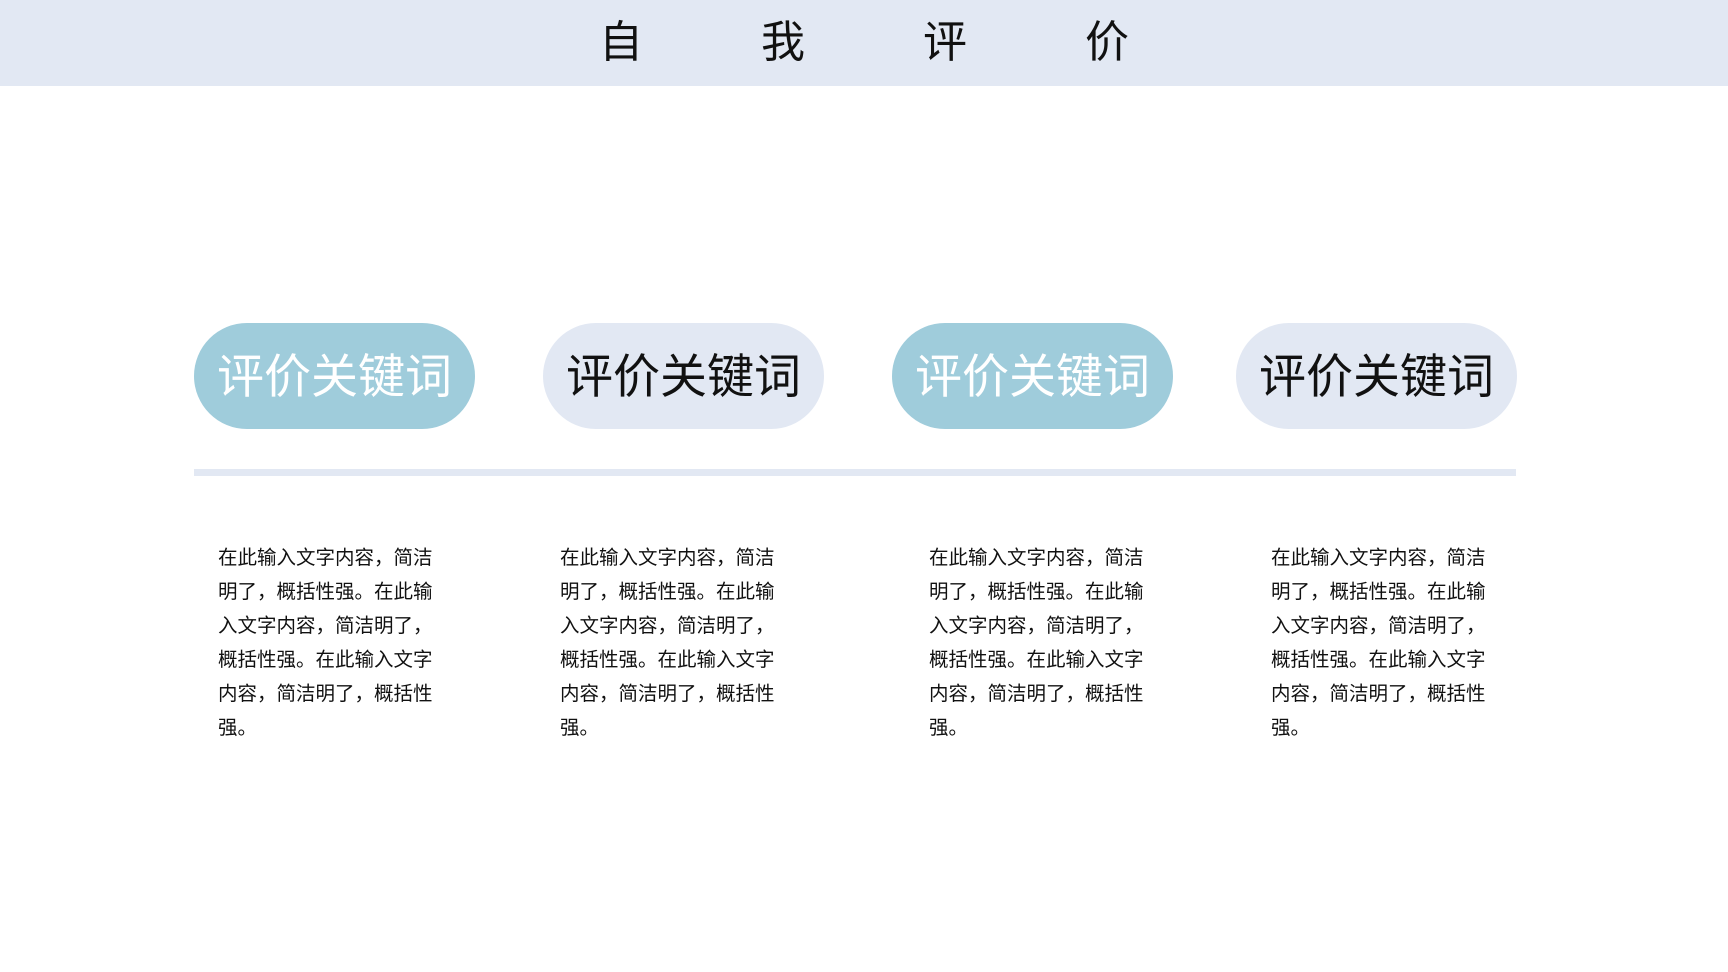 This screenshot has width=1728, height=972. I want to click on keyword-pill-2: 评价关键词, so click(683, 376).